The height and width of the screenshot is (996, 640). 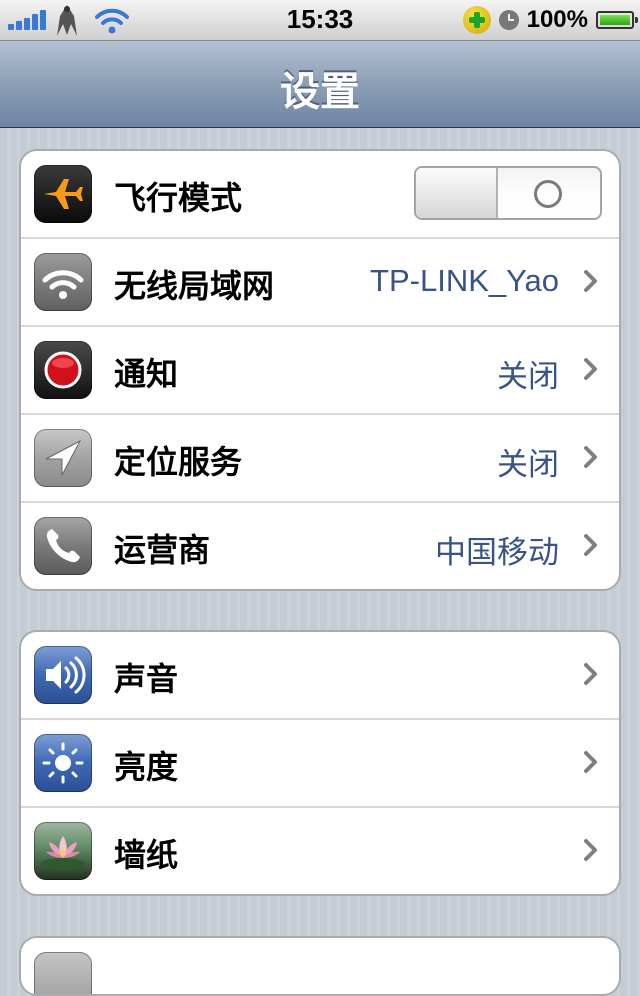 I want to click on row-carrier: 运营商 中国移动, so click(x=320, y=545).